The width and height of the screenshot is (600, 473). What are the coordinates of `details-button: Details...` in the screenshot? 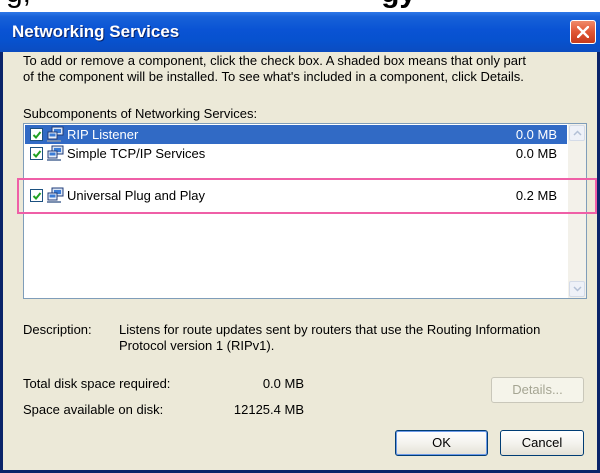 It's located at (537, 390).